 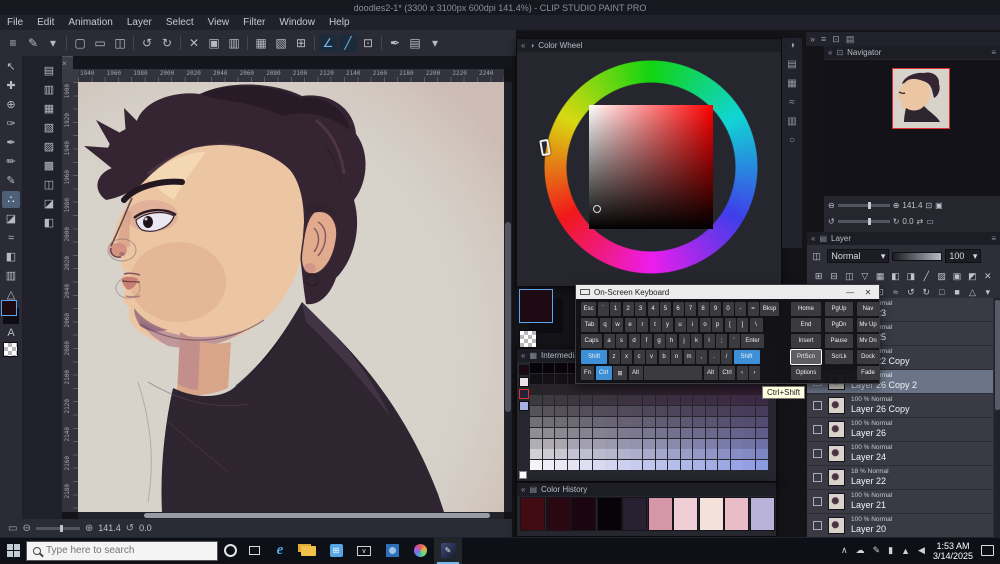 I want to click on rotate-reset-icon: ↺, so click(x=130, y=528).